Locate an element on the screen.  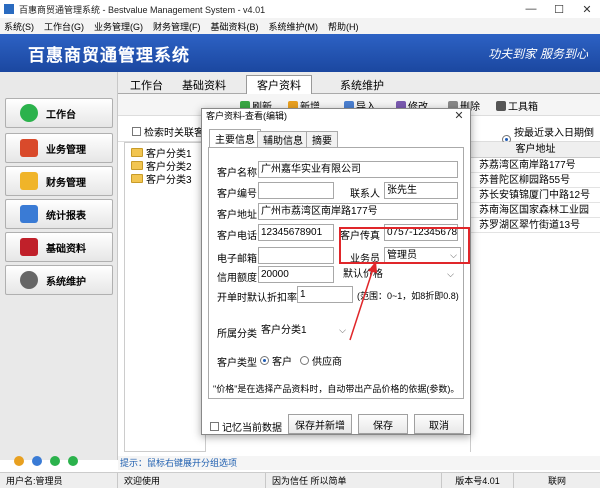
category-value: 客户分类1 is located at coordinates (284, 330).